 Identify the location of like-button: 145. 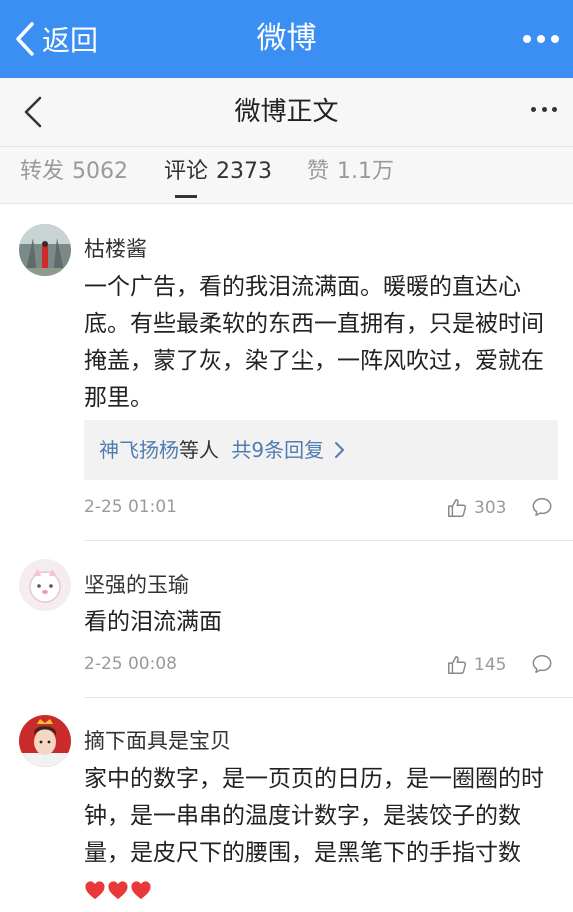
(476, 665).